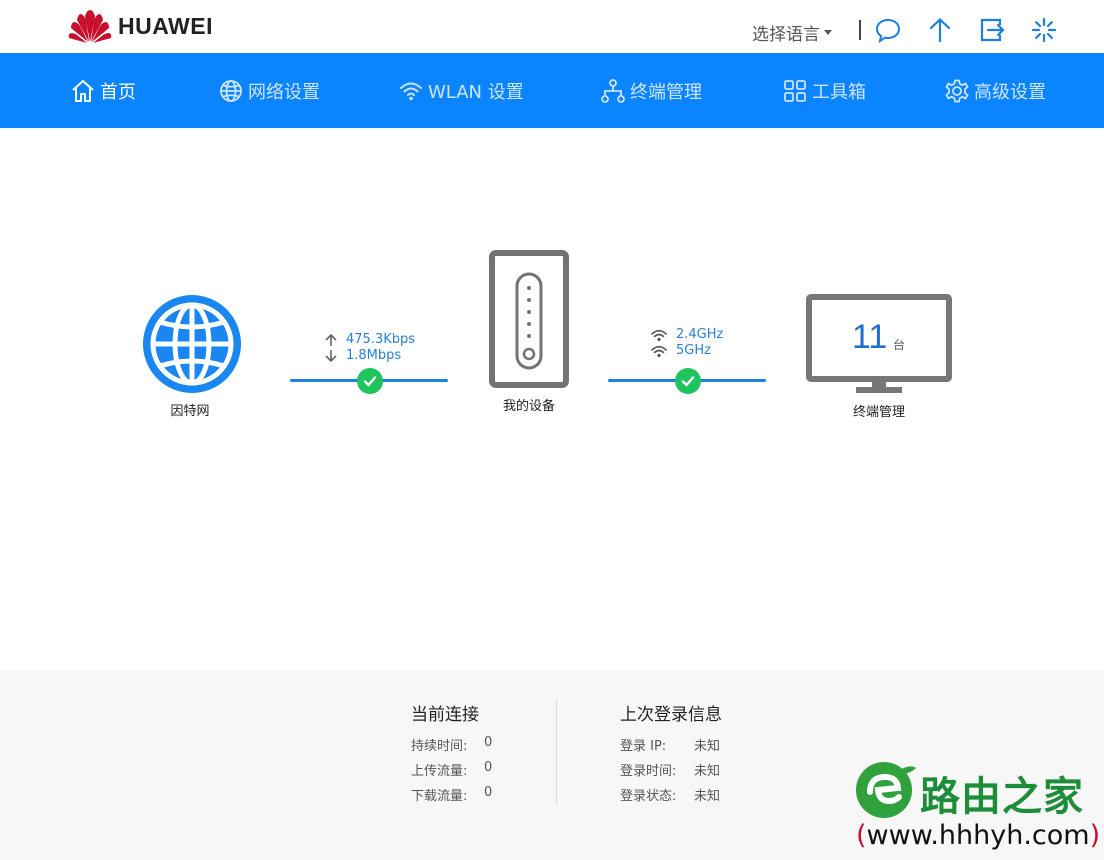 The height and width of the screenshot is (860, 1104). I want to click on band-24ghz: 2.4GHz, so click(700, 334).